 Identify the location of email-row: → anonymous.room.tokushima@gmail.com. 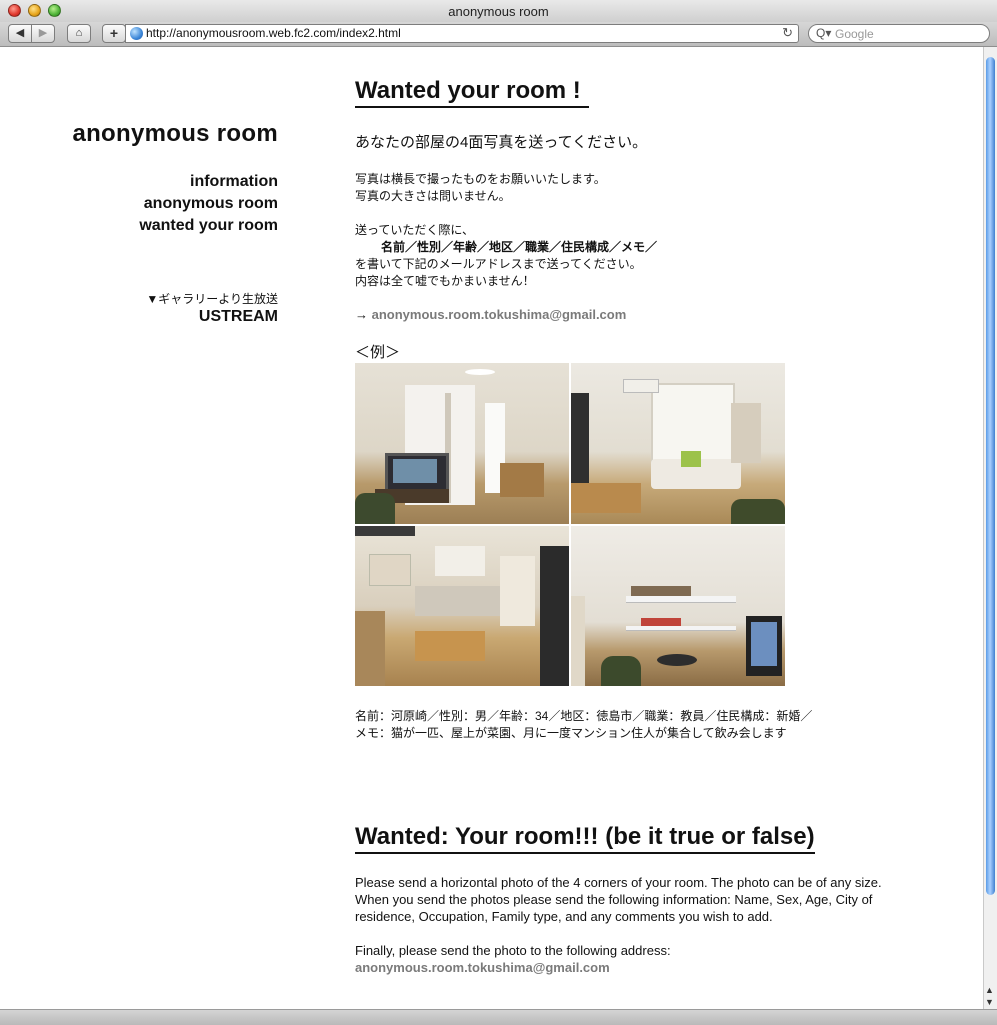
(490, 314).